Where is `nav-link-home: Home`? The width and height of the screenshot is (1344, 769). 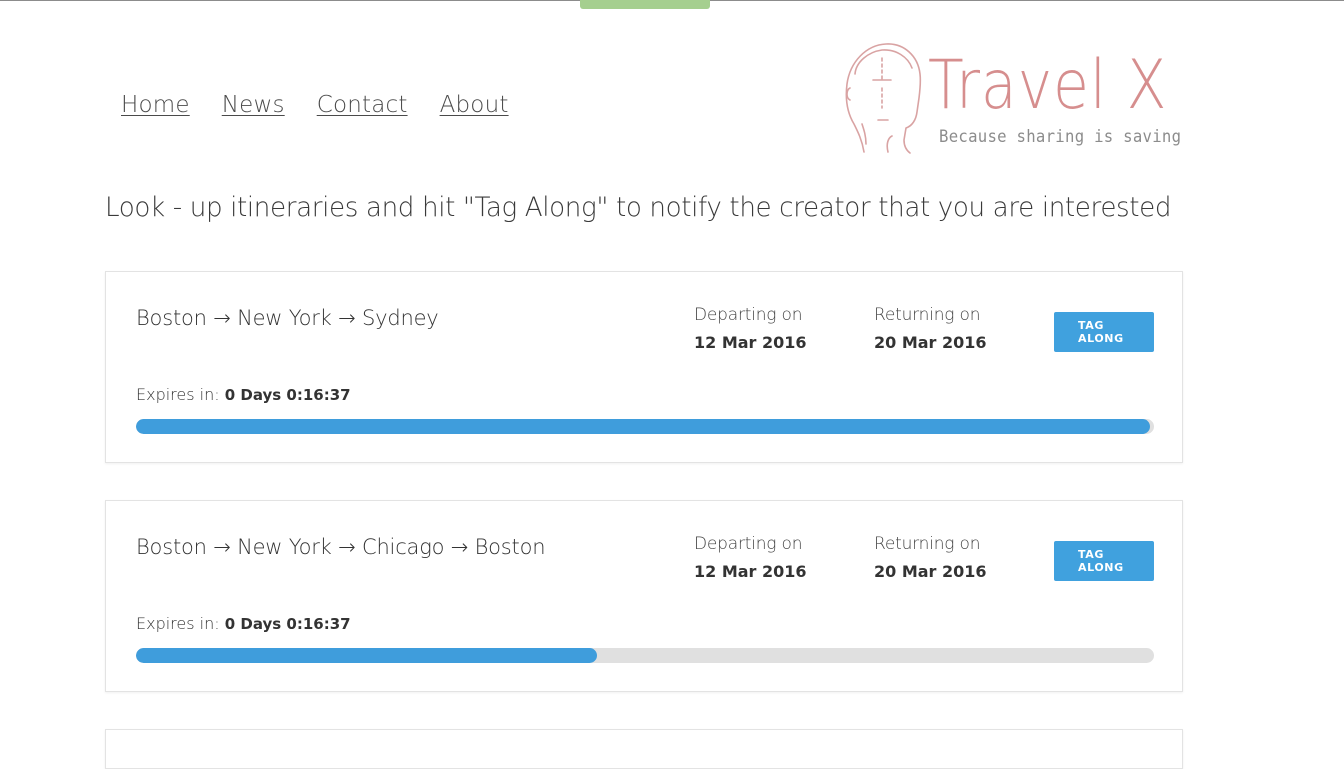 nav-link-home: Home is located at coordinates (155, 105).